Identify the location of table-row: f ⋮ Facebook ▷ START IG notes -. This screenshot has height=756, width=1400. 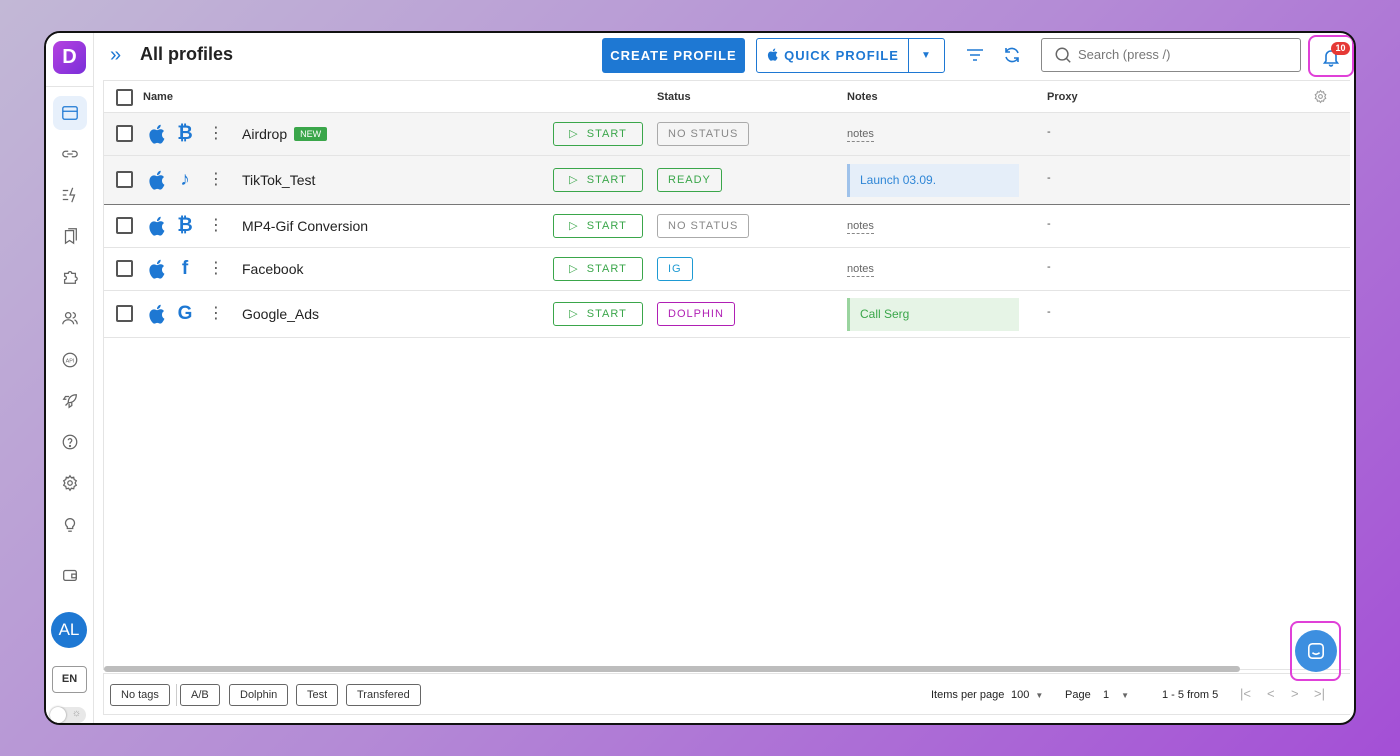
(727, 269).